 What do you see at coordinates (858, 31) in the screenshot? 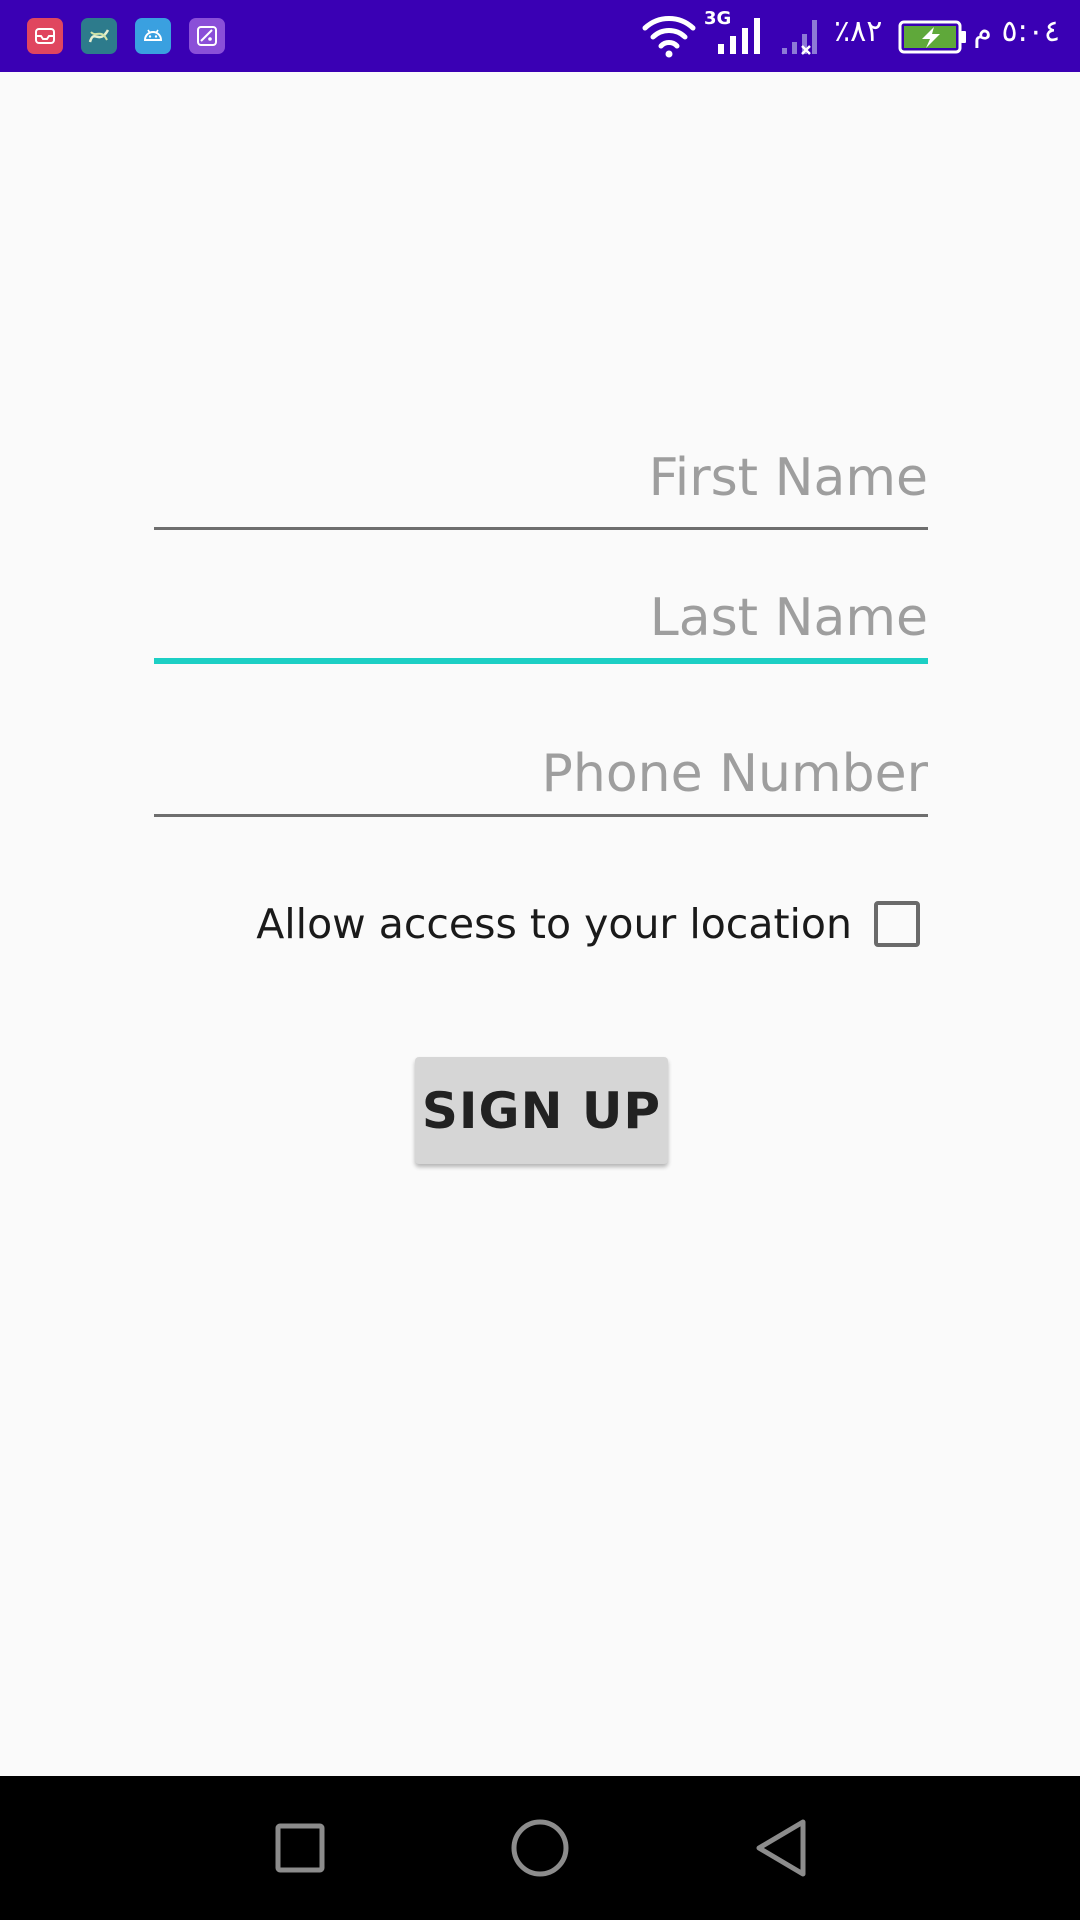
I see `battery-percentage: ٪٨٢` at bounding box center [858, 31].